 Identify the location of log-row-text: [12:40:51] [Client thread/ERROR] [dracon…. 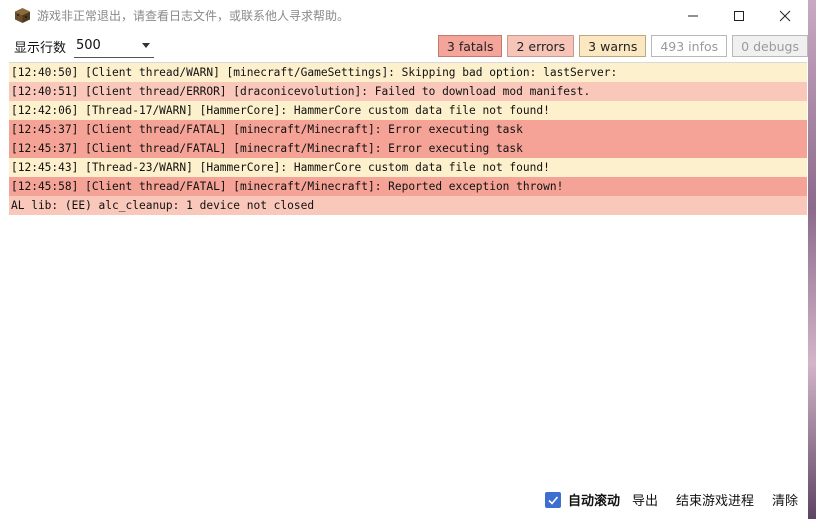
(301, 91).